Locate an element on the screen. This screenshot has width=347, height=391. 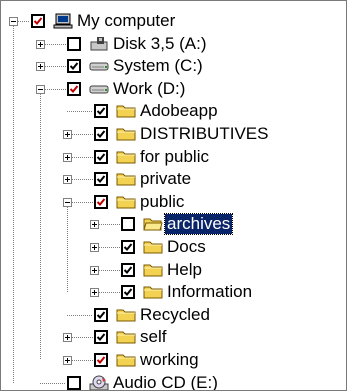
tree-folder-row: Docs is located at coordinates (173, 247).